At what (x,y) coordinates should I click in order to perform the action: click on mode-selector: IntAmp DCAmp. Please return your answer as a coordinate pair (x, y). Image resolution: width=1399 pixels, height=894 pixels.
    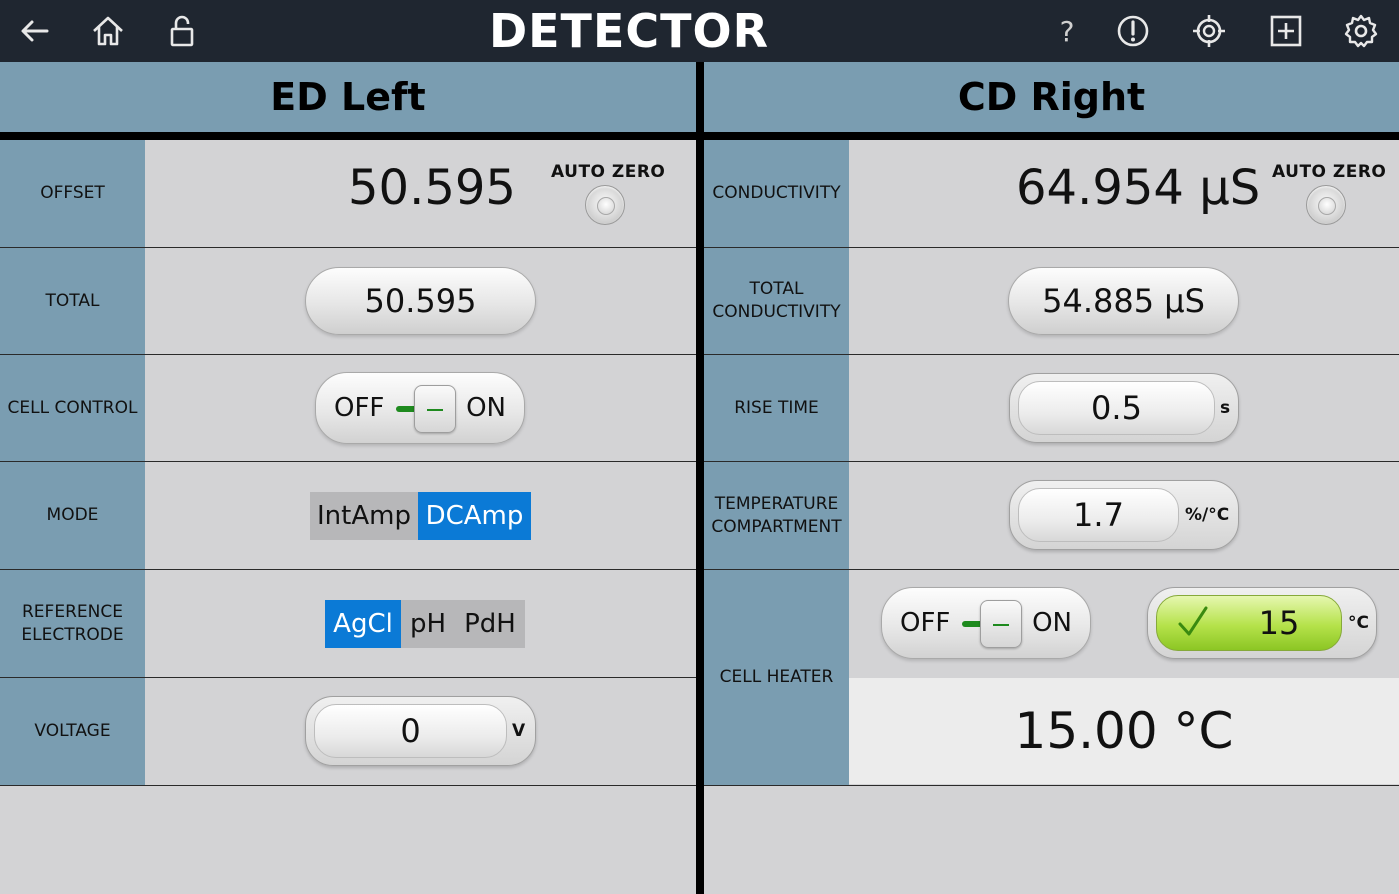
    Looking at the image, I should click on (420, 516).